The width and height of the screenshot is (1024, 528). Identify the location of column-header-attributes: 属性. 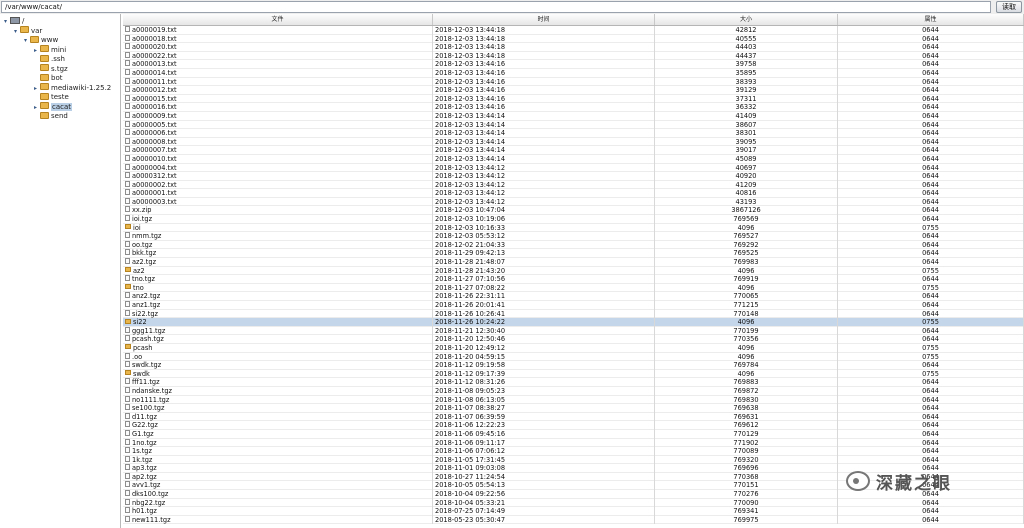
(931, 19).